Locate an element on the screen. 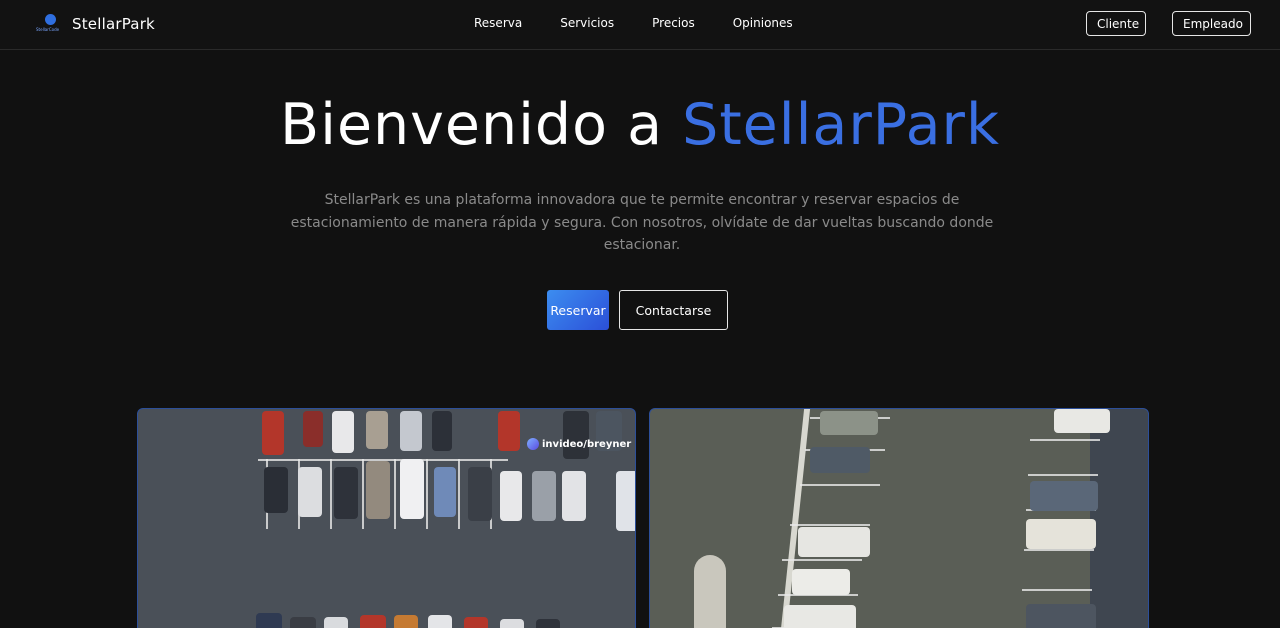 The height and width of the screenshot is (628, 1280). nav-links: Reserva Servicios Precios Opiniones is located at coordinates (652, 23).